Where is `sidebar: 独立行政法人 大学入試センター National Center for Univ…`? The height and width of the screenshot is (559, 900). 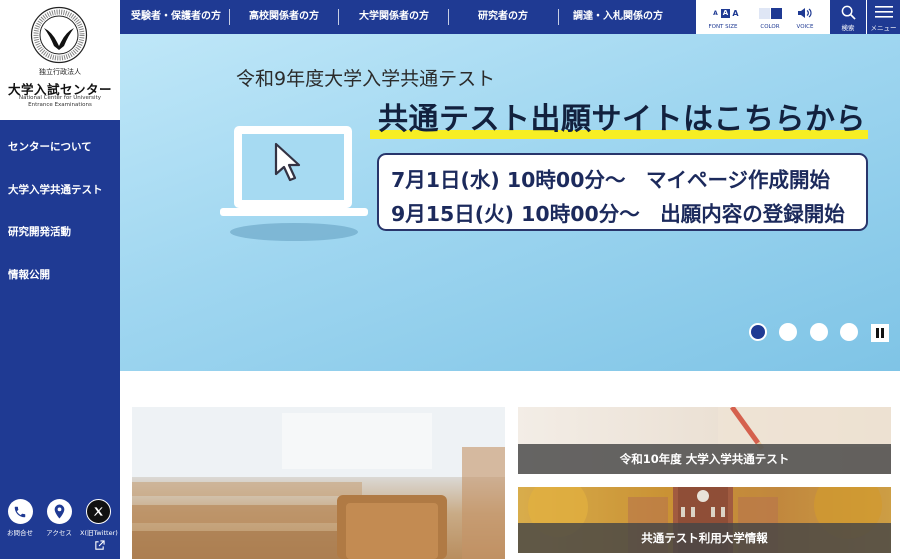 sidebar: 独立行政法人 大学入試センター National Center for Univ… is located at coordinates (60, 279).